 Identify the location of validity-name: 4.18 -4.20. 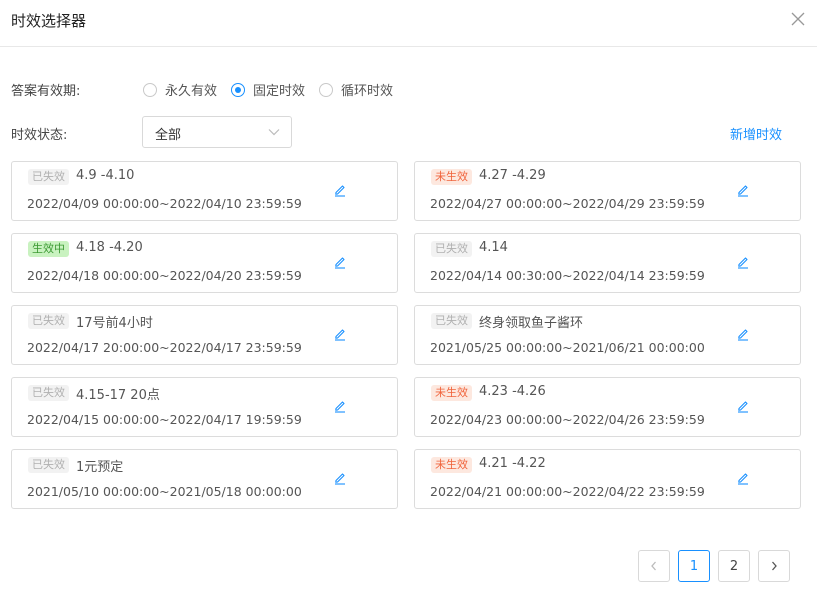
(109, 247).